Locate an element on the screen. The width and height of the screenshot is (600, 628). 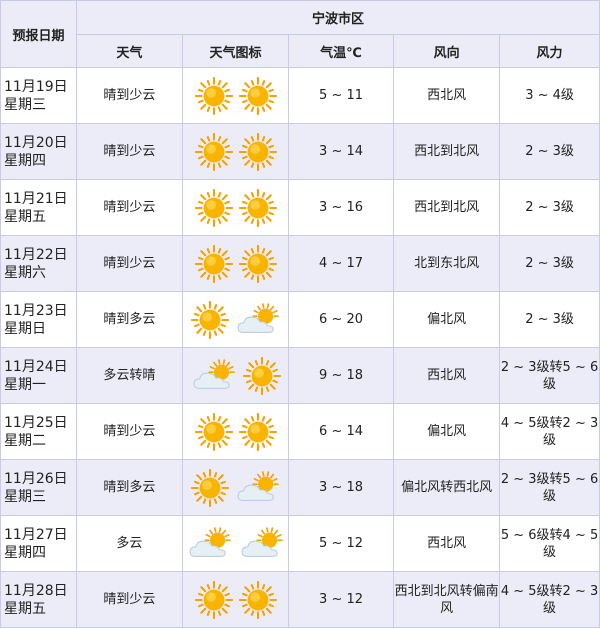
date-text: 11月27日 is located at coordinates (36, 534).